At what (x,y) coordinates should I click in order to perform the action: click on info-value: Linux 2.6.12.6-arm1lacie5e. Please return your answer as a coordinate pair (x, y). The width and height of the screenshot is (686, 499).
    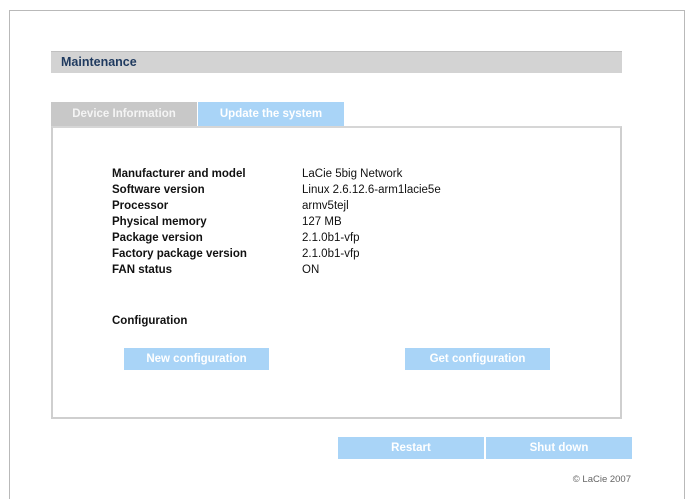
    Looking at the image, I should click on (371, 190).